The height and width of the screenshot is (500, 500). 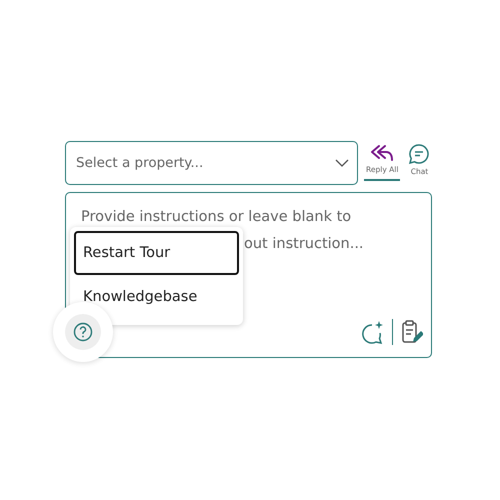 I want to click on sparkle-chat-icon, so click(x=372, y=332).